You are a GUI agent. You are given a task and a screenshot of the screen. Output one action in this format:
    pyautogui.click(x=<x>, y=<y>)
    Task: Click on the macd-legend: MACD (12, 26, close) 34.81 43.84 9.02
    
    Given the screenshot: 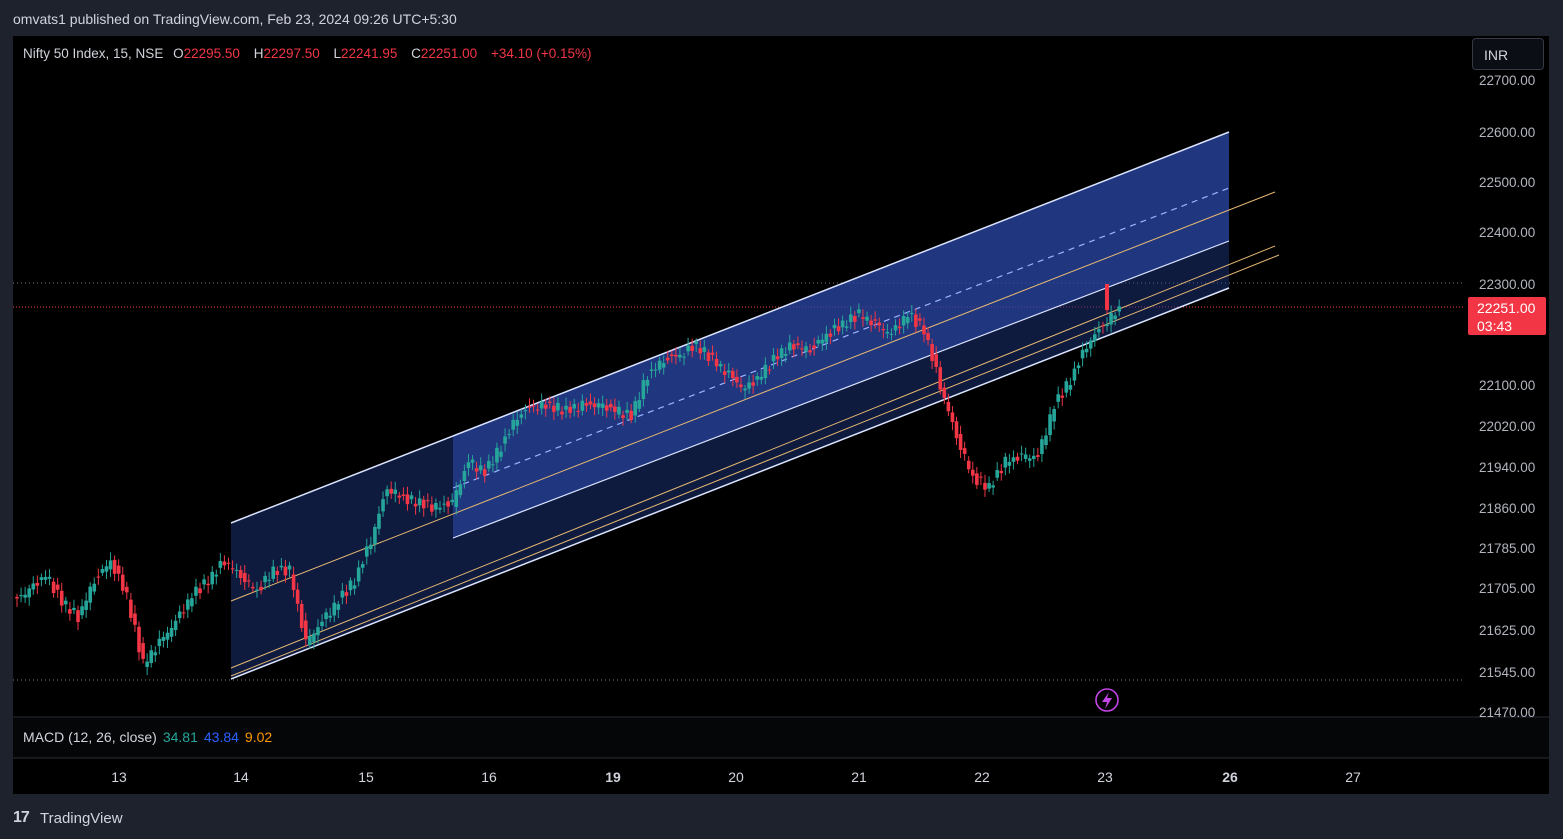 What is the action you would take?
    pyautogui.click(x=147, y=737)
    